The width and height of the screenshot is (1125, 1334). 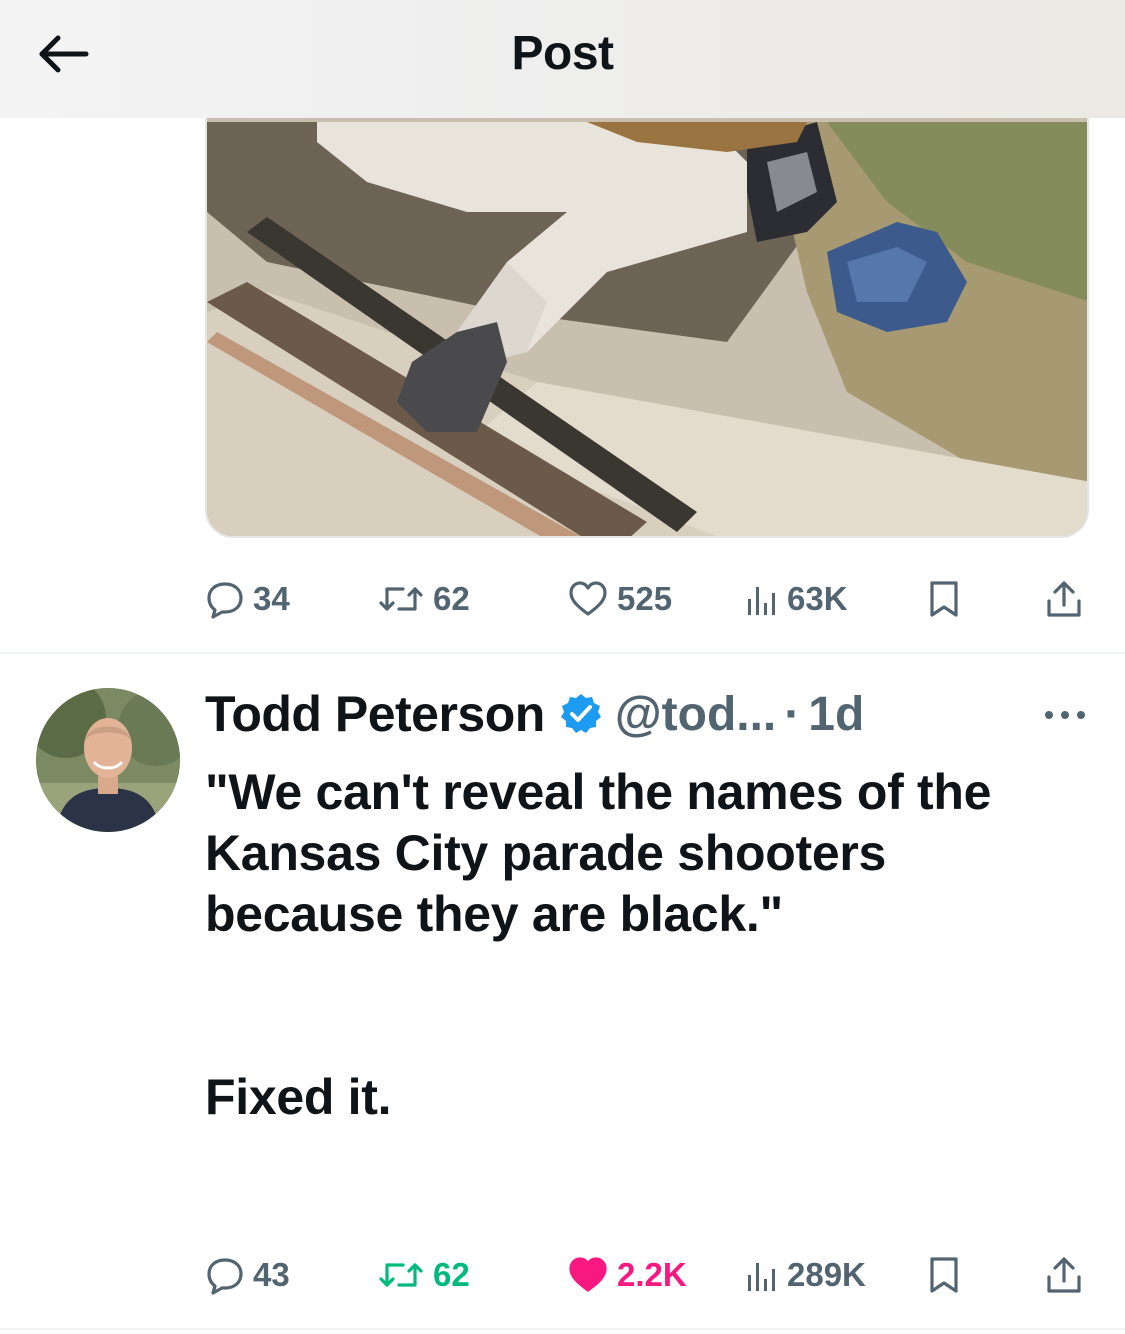 I want to click on verified-badge-icon-svg, so click(x=580, y=713).